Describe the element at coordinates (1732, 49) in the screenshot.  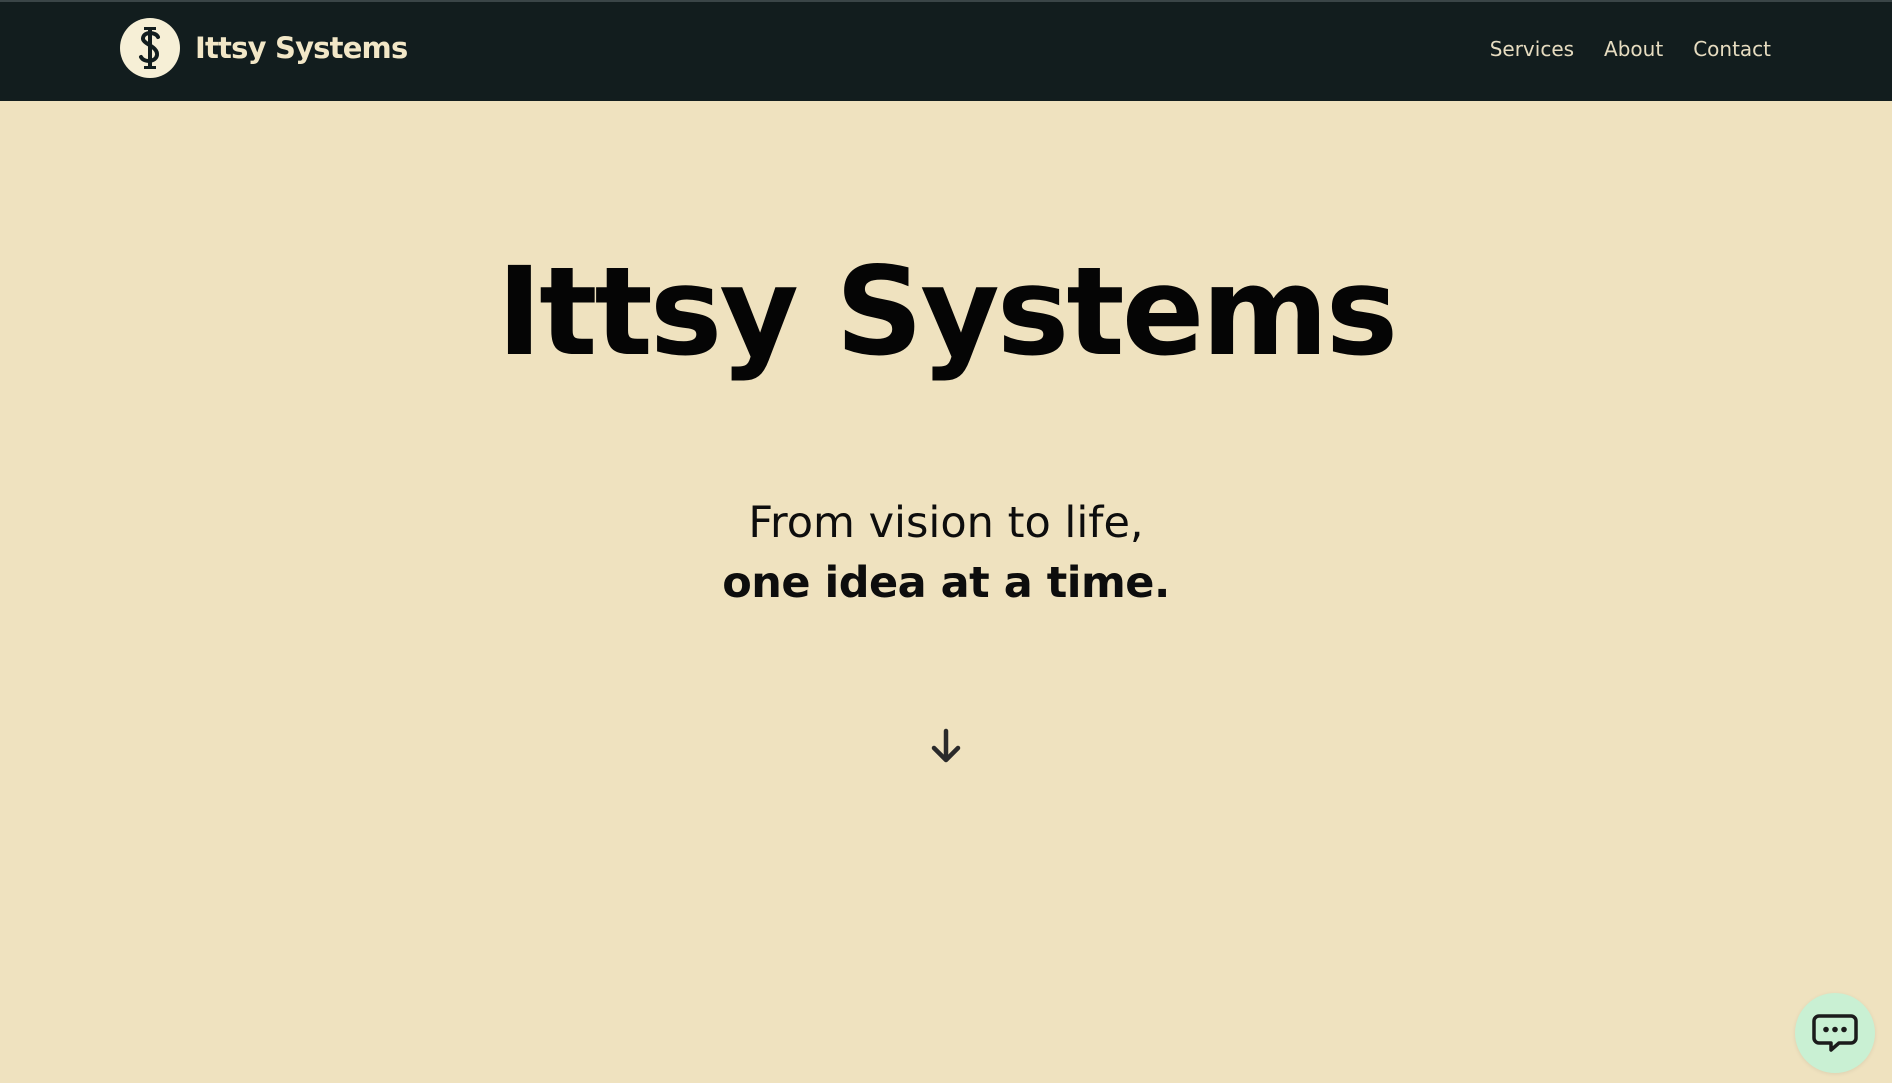
I see `nav-link-contact: Contact` at that location.